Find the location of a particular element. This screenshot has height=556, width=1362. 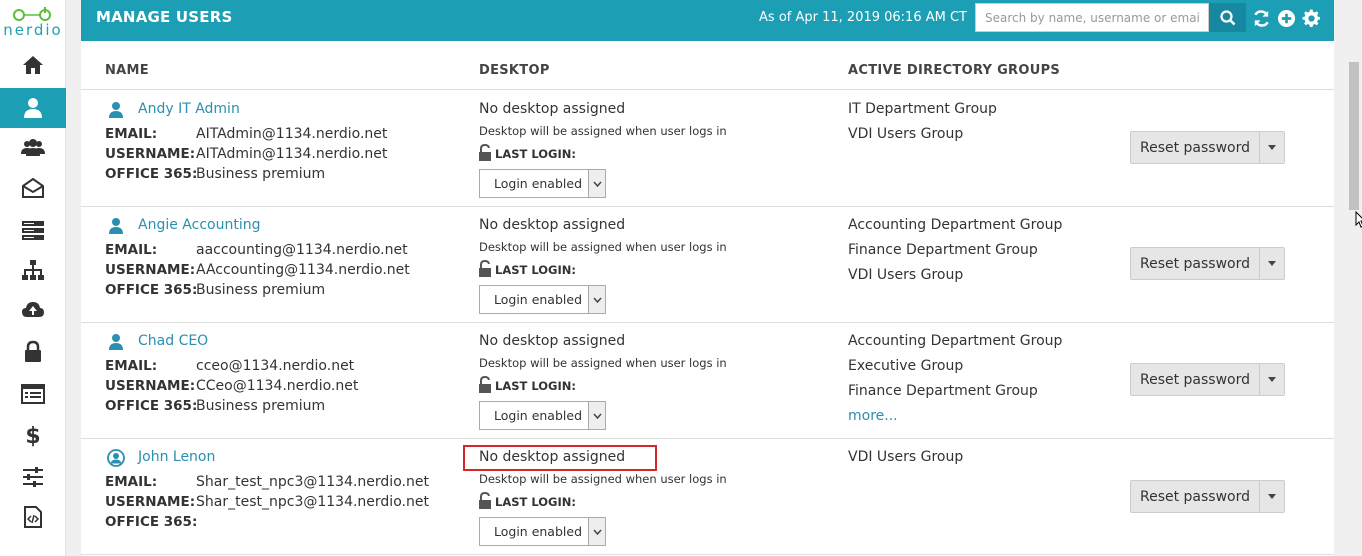

sidebar-item-home is located at coordinates (33, 65).